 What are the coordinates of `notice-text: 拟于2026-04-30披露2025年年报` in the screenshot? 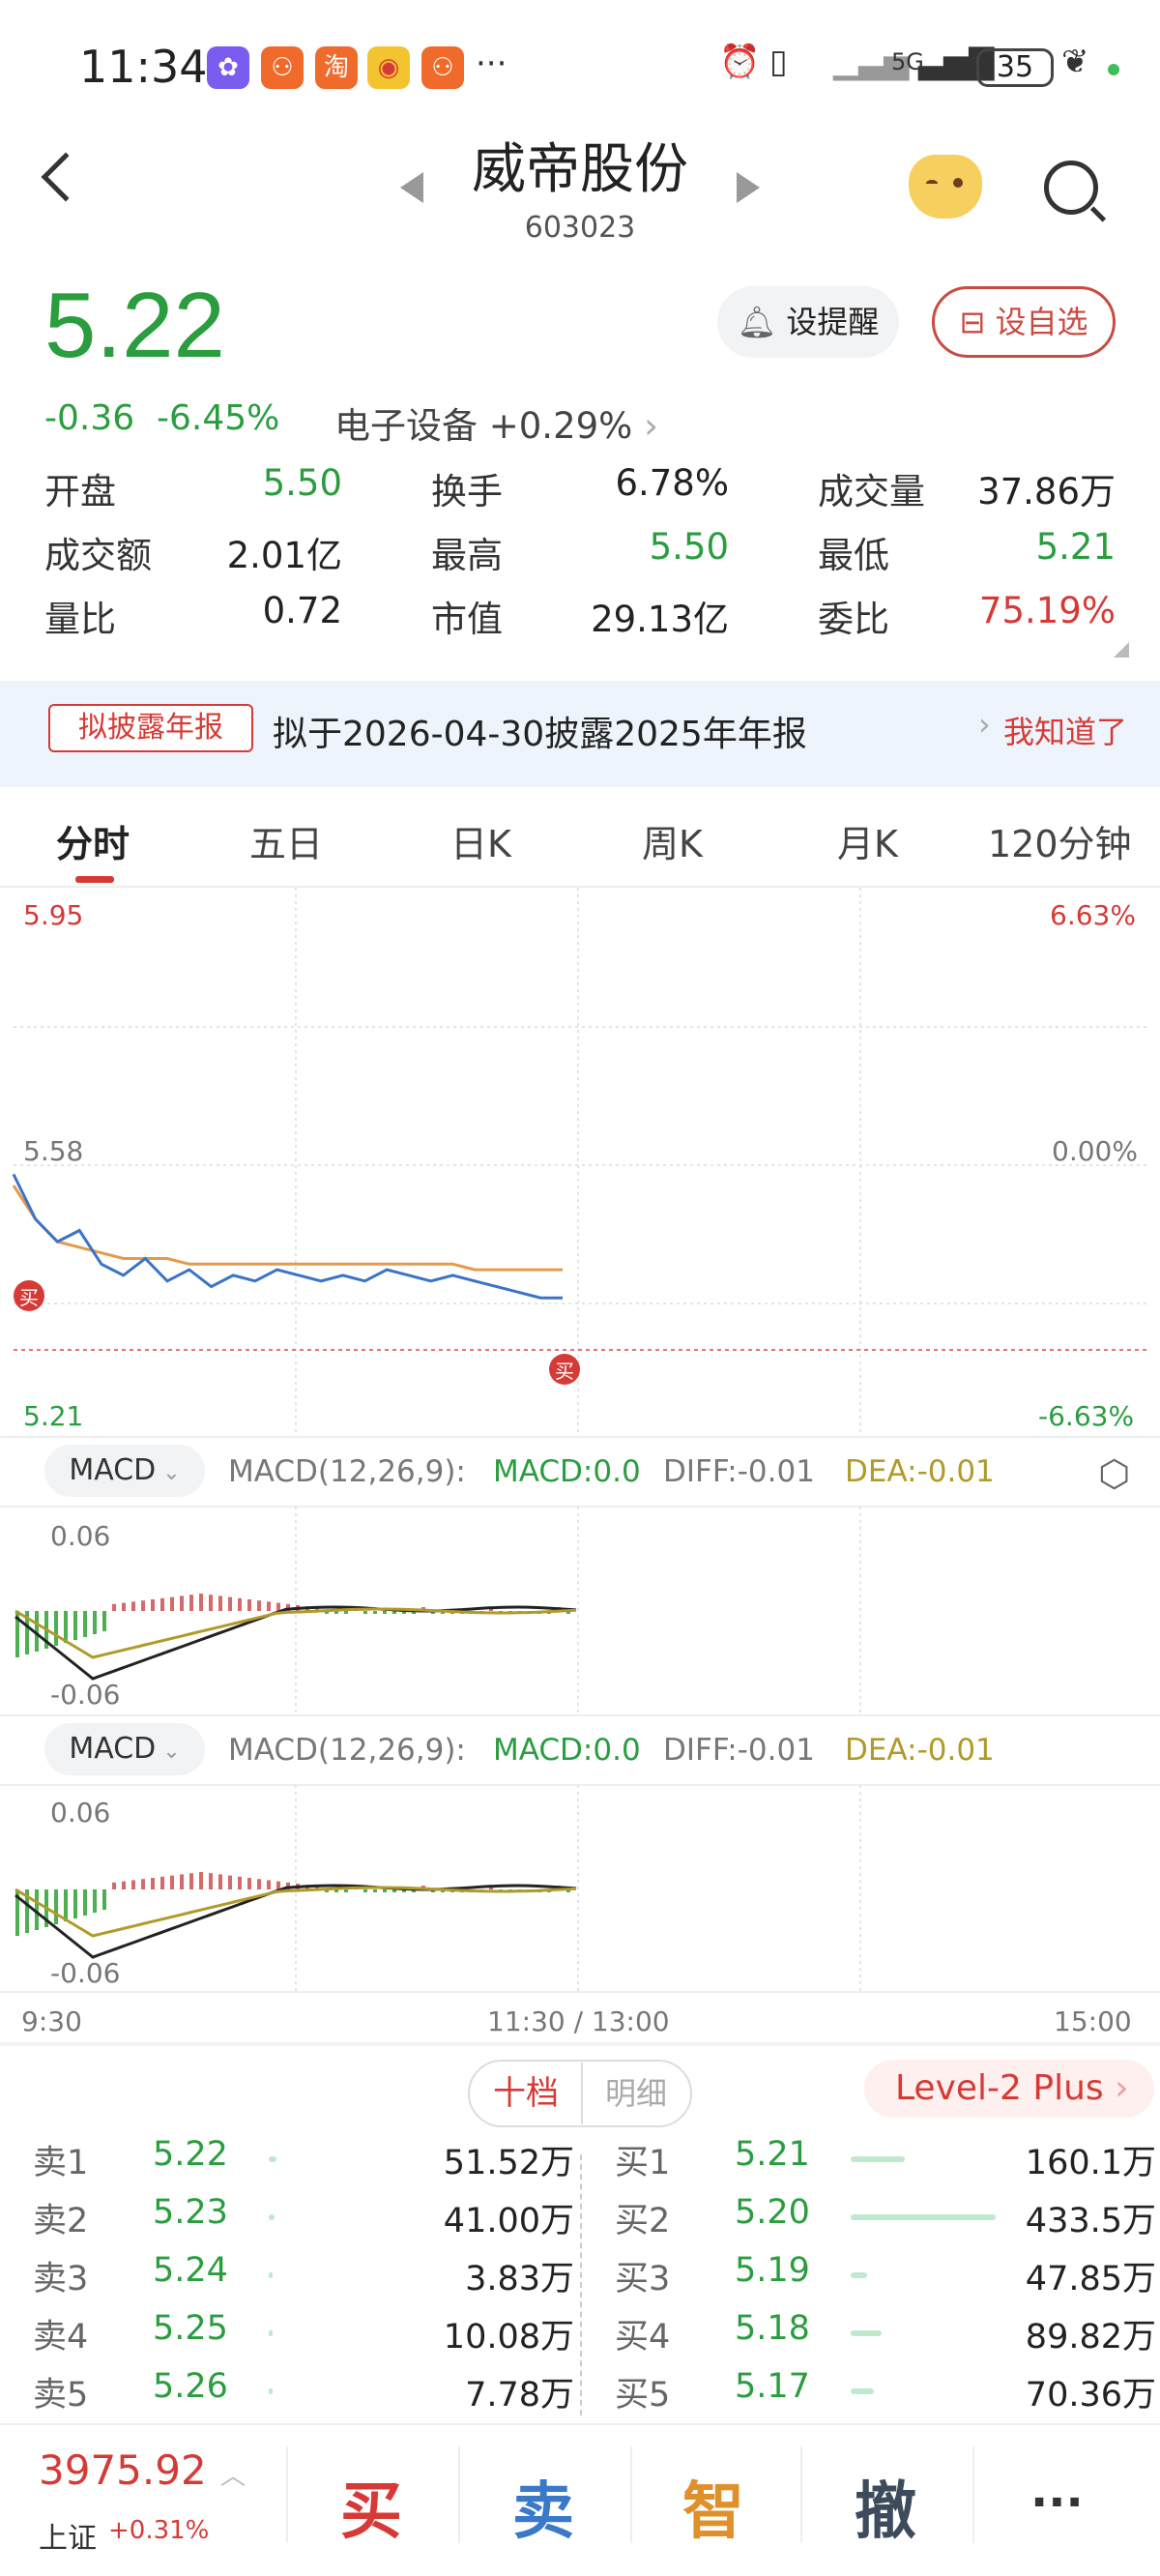 It's located at (540, 734).